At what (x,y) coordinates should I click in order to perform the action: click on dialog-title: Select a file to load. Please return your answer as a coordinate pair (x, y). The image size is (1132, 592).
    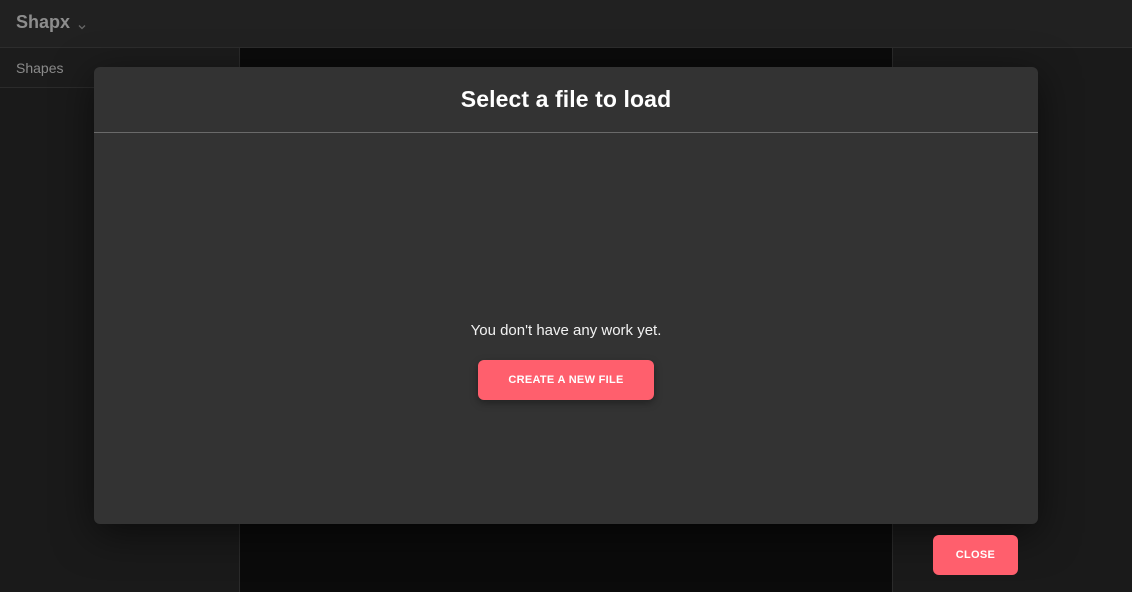
    Looking at the image, I should click on (566, 99).